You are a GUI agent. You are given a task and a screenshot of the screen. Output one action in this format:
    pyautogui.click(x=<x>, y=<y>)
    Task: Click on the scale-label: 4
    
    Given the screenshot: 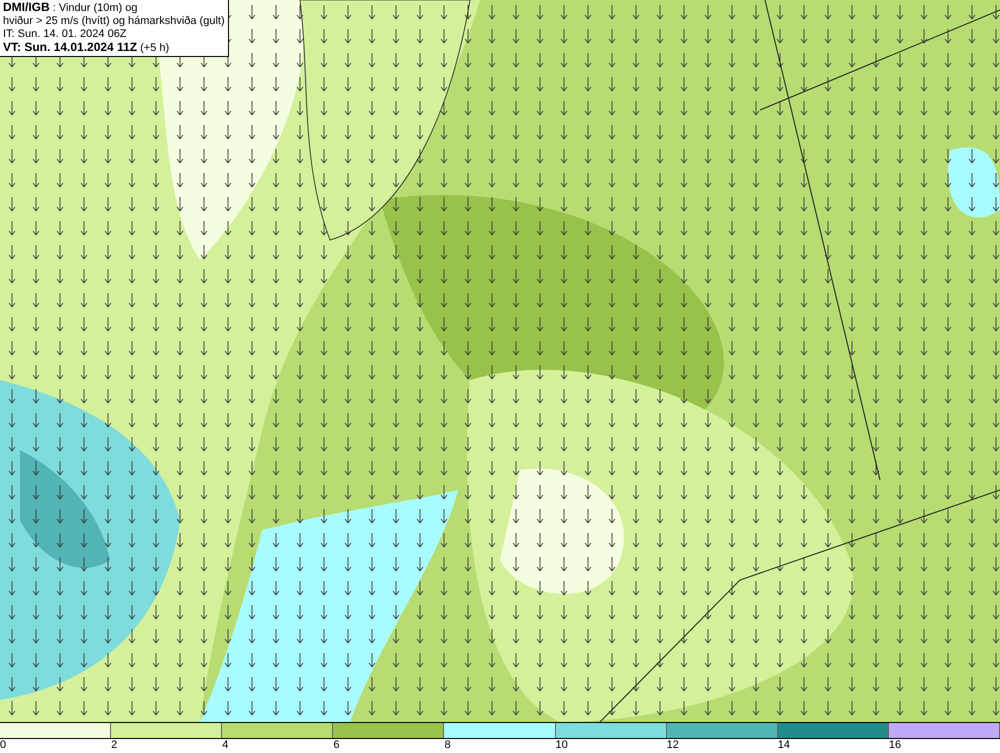 What is the action you would take?
    pyautogui.click(x=225, y=745)
    